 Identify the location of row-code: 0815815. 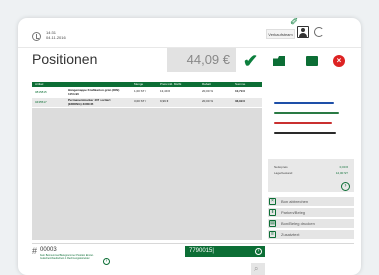
(41, 92).